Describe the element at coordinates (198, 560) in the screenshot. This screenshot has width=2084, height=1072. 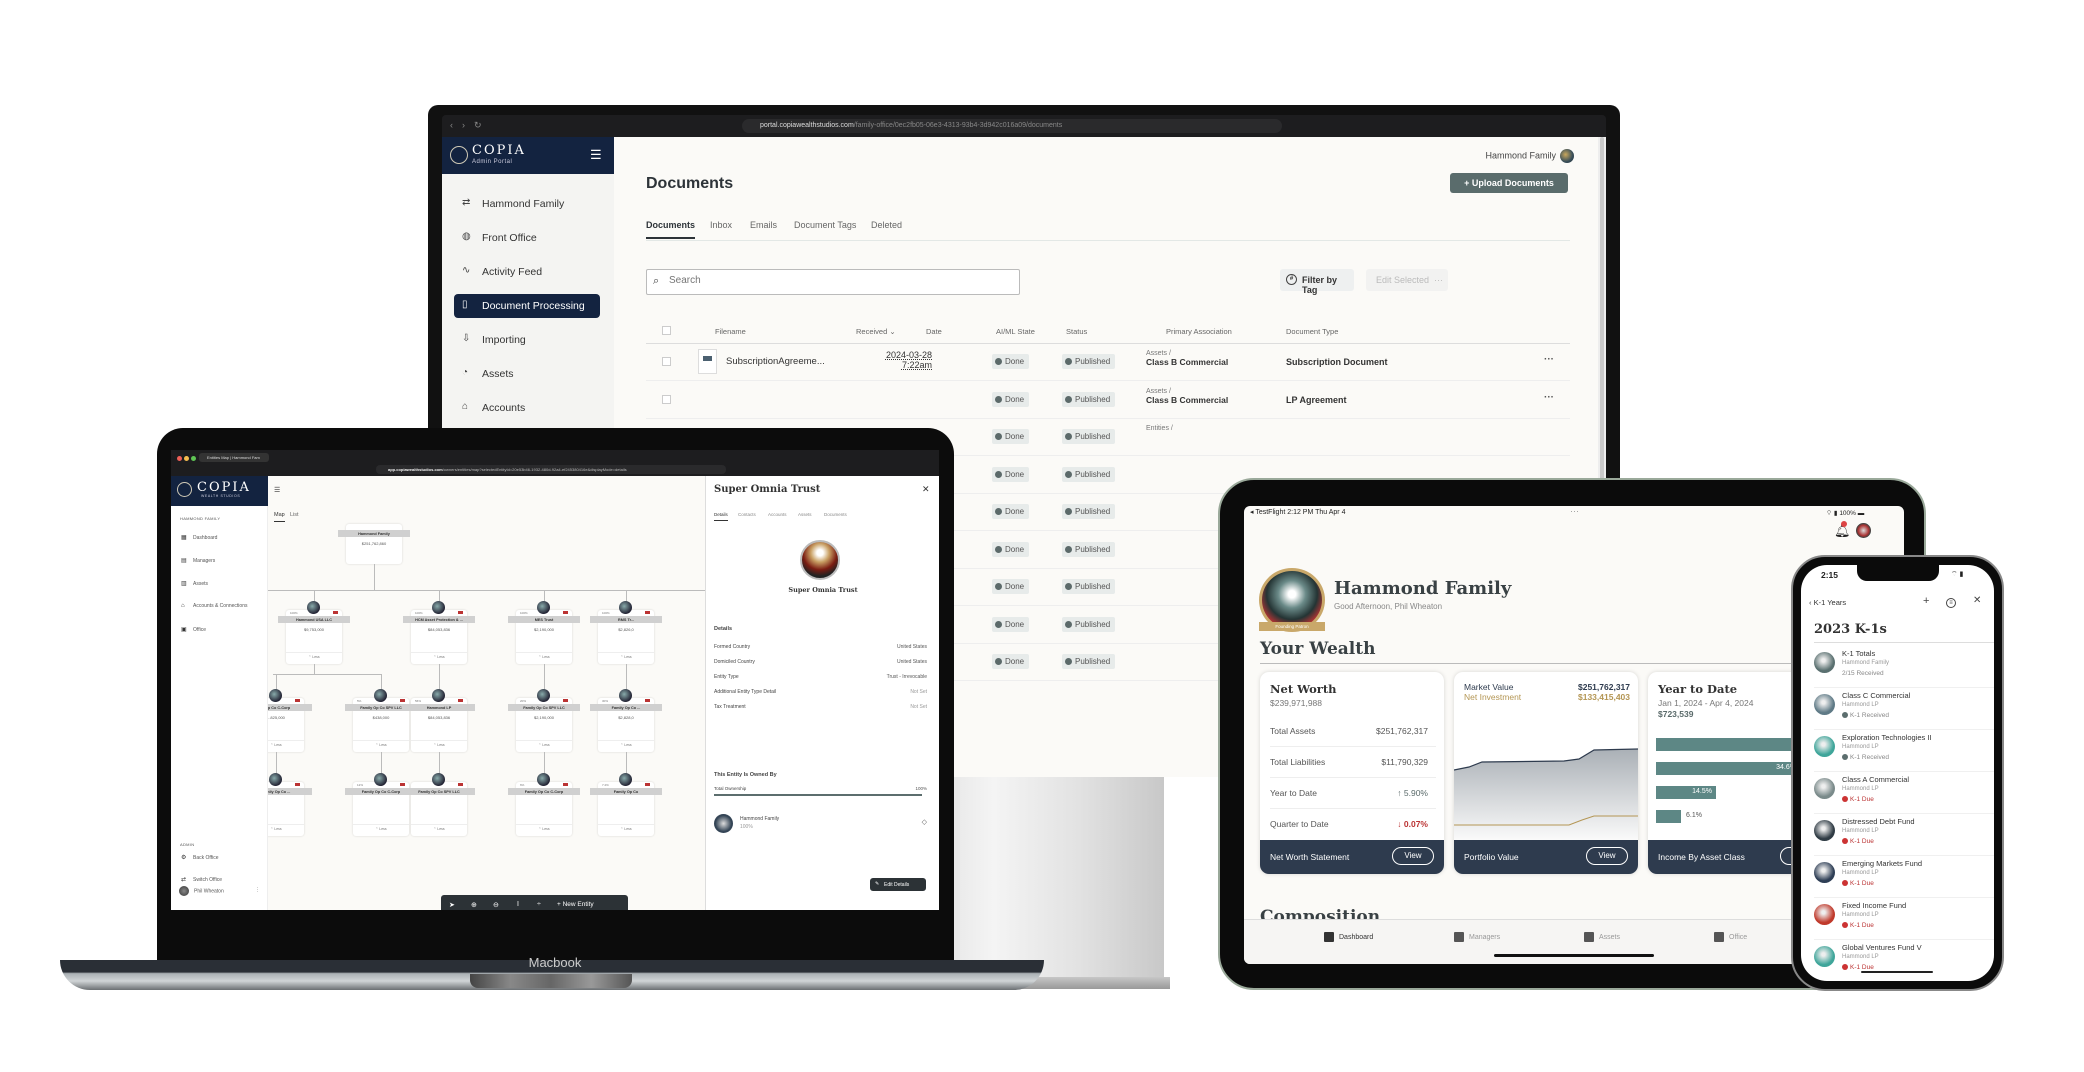
I see `sidebar-item-managers: ▤ Managers` at that location.